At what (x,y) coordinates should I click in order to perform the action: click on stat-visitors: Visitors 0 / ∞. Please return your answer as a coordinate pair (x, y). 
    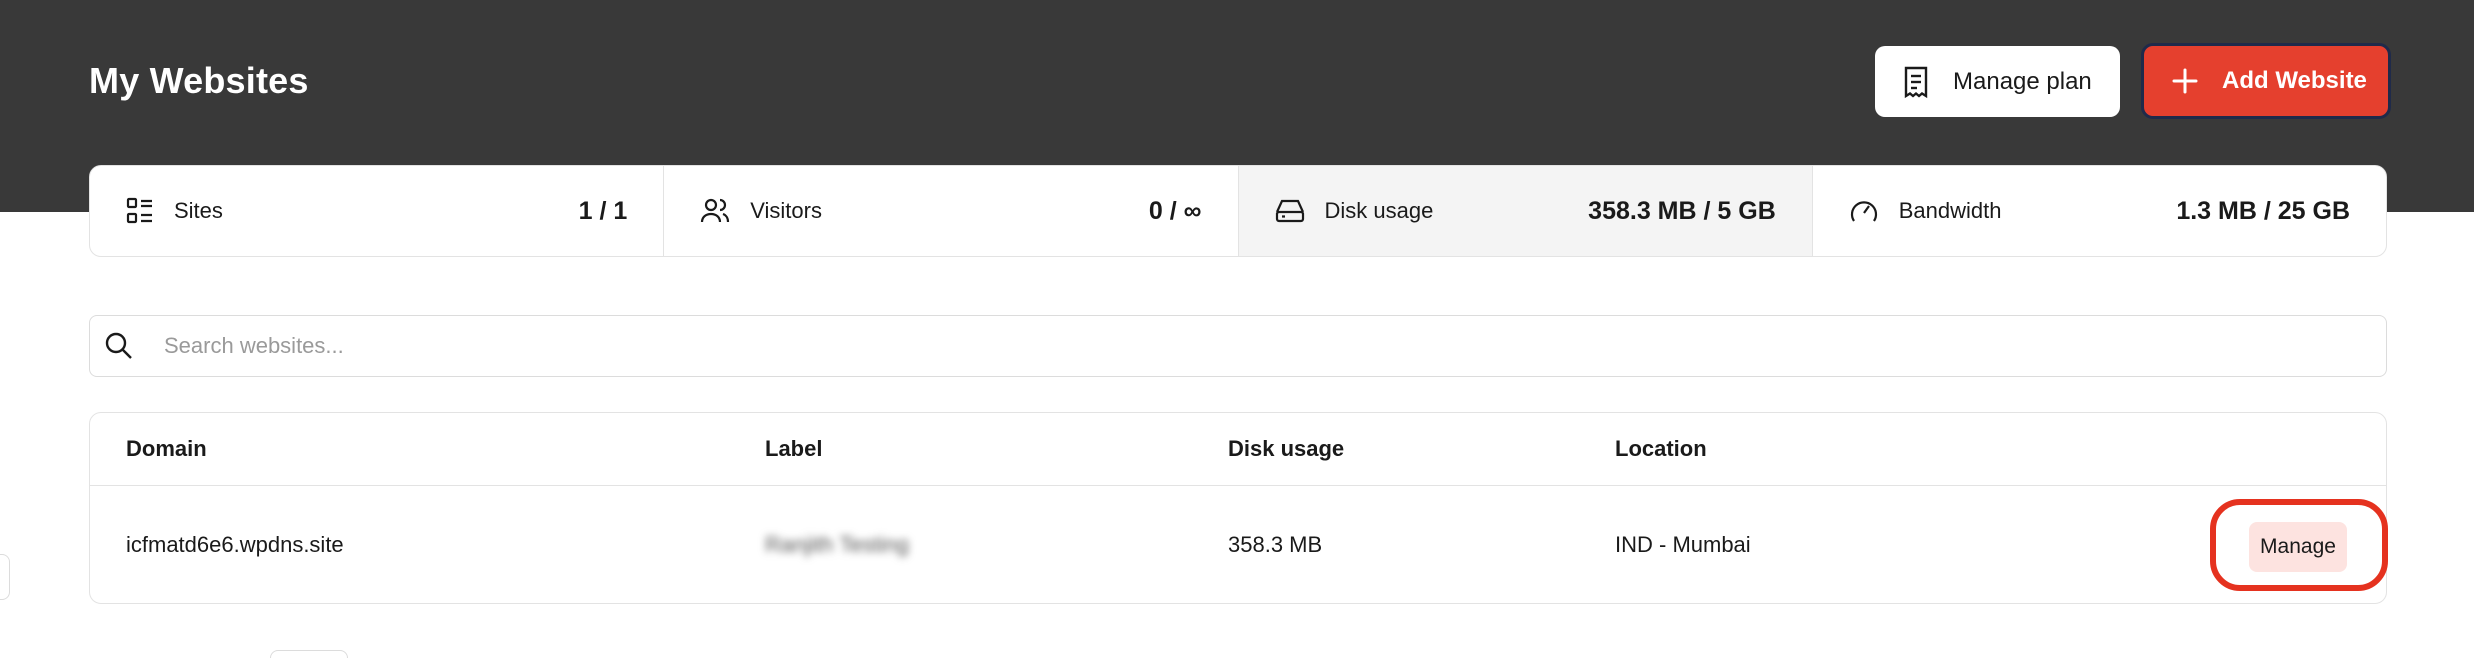
    Looking at the image, I should click on (951, 211).